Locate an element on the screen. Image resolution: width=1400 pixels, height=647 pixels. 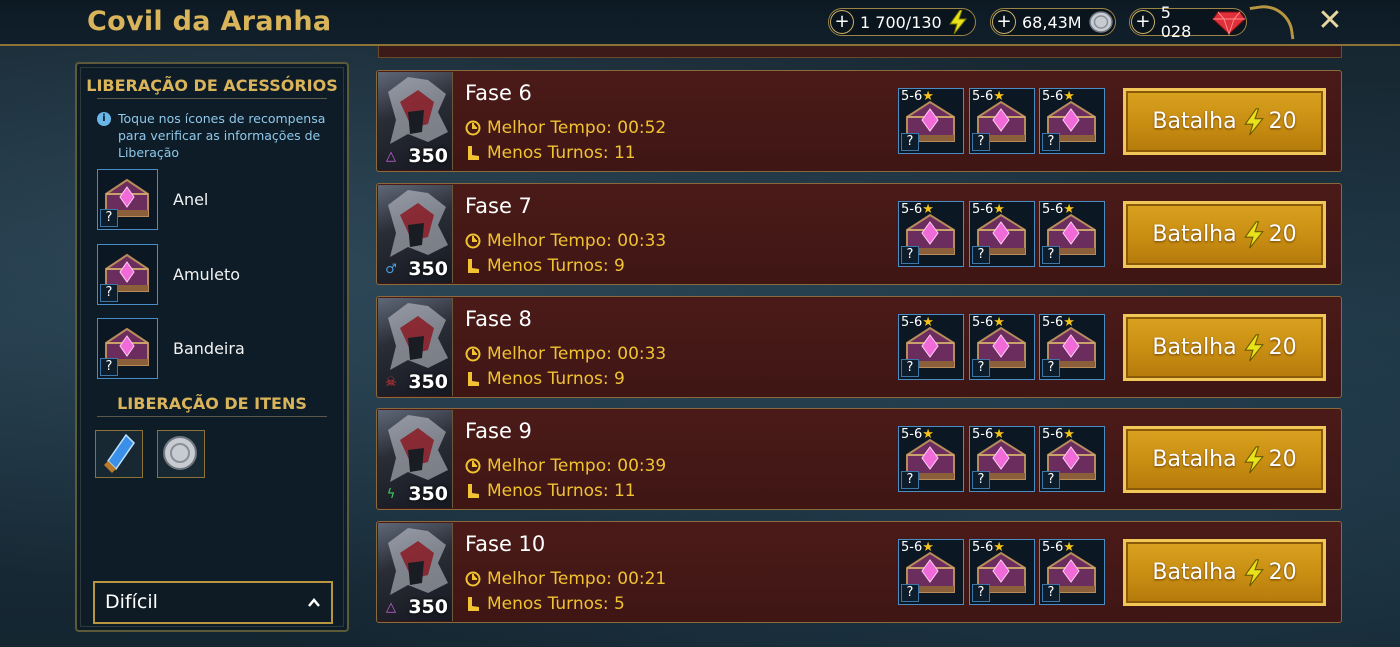
page-title: Covil da Aranha is located at coordinates (209, 21).